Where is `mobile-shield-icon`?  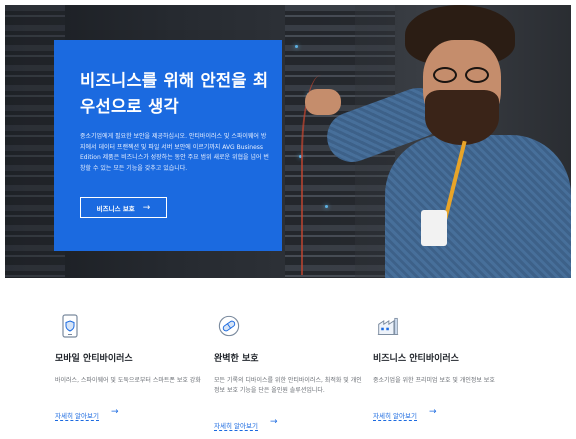
mobile-shield-icon is located at coordinates (70, 326).